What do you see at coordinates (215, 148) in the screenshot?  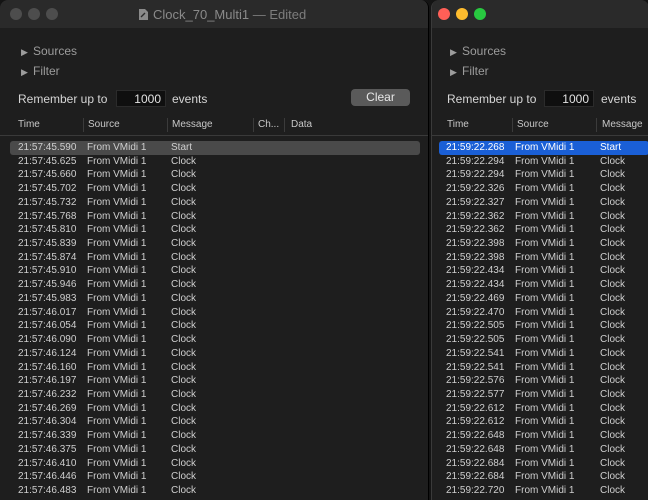 I see `selected-table-row: 21:57:45.590 From VMidi 1 Start` at bounding box center [215, 148].